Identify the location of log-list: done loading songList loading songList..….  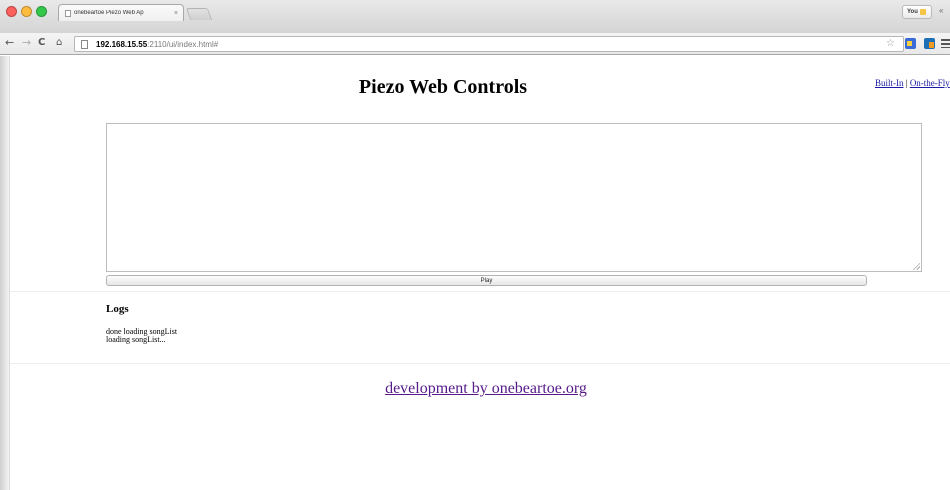
(141, 336).